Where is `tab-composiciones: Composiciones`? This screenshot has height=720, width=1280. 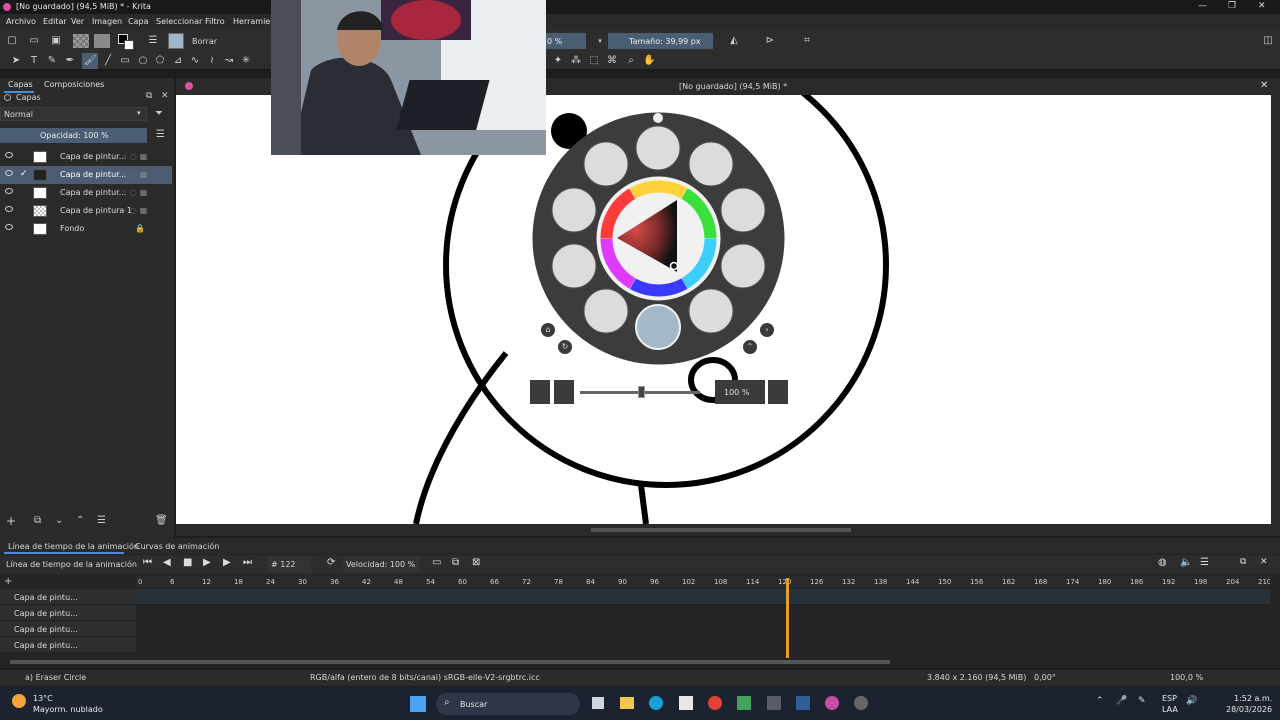
tab-composiciones: Composiciones is located at coordinates (74, 84).